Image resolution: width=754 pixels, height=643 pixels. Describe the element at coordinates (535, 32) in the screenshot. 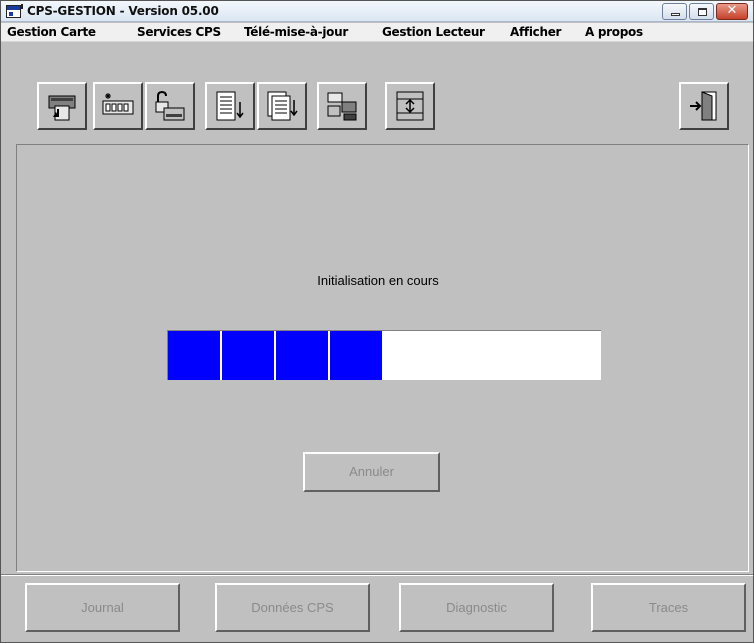

I see `menu-afficher: Afficher` at that location.